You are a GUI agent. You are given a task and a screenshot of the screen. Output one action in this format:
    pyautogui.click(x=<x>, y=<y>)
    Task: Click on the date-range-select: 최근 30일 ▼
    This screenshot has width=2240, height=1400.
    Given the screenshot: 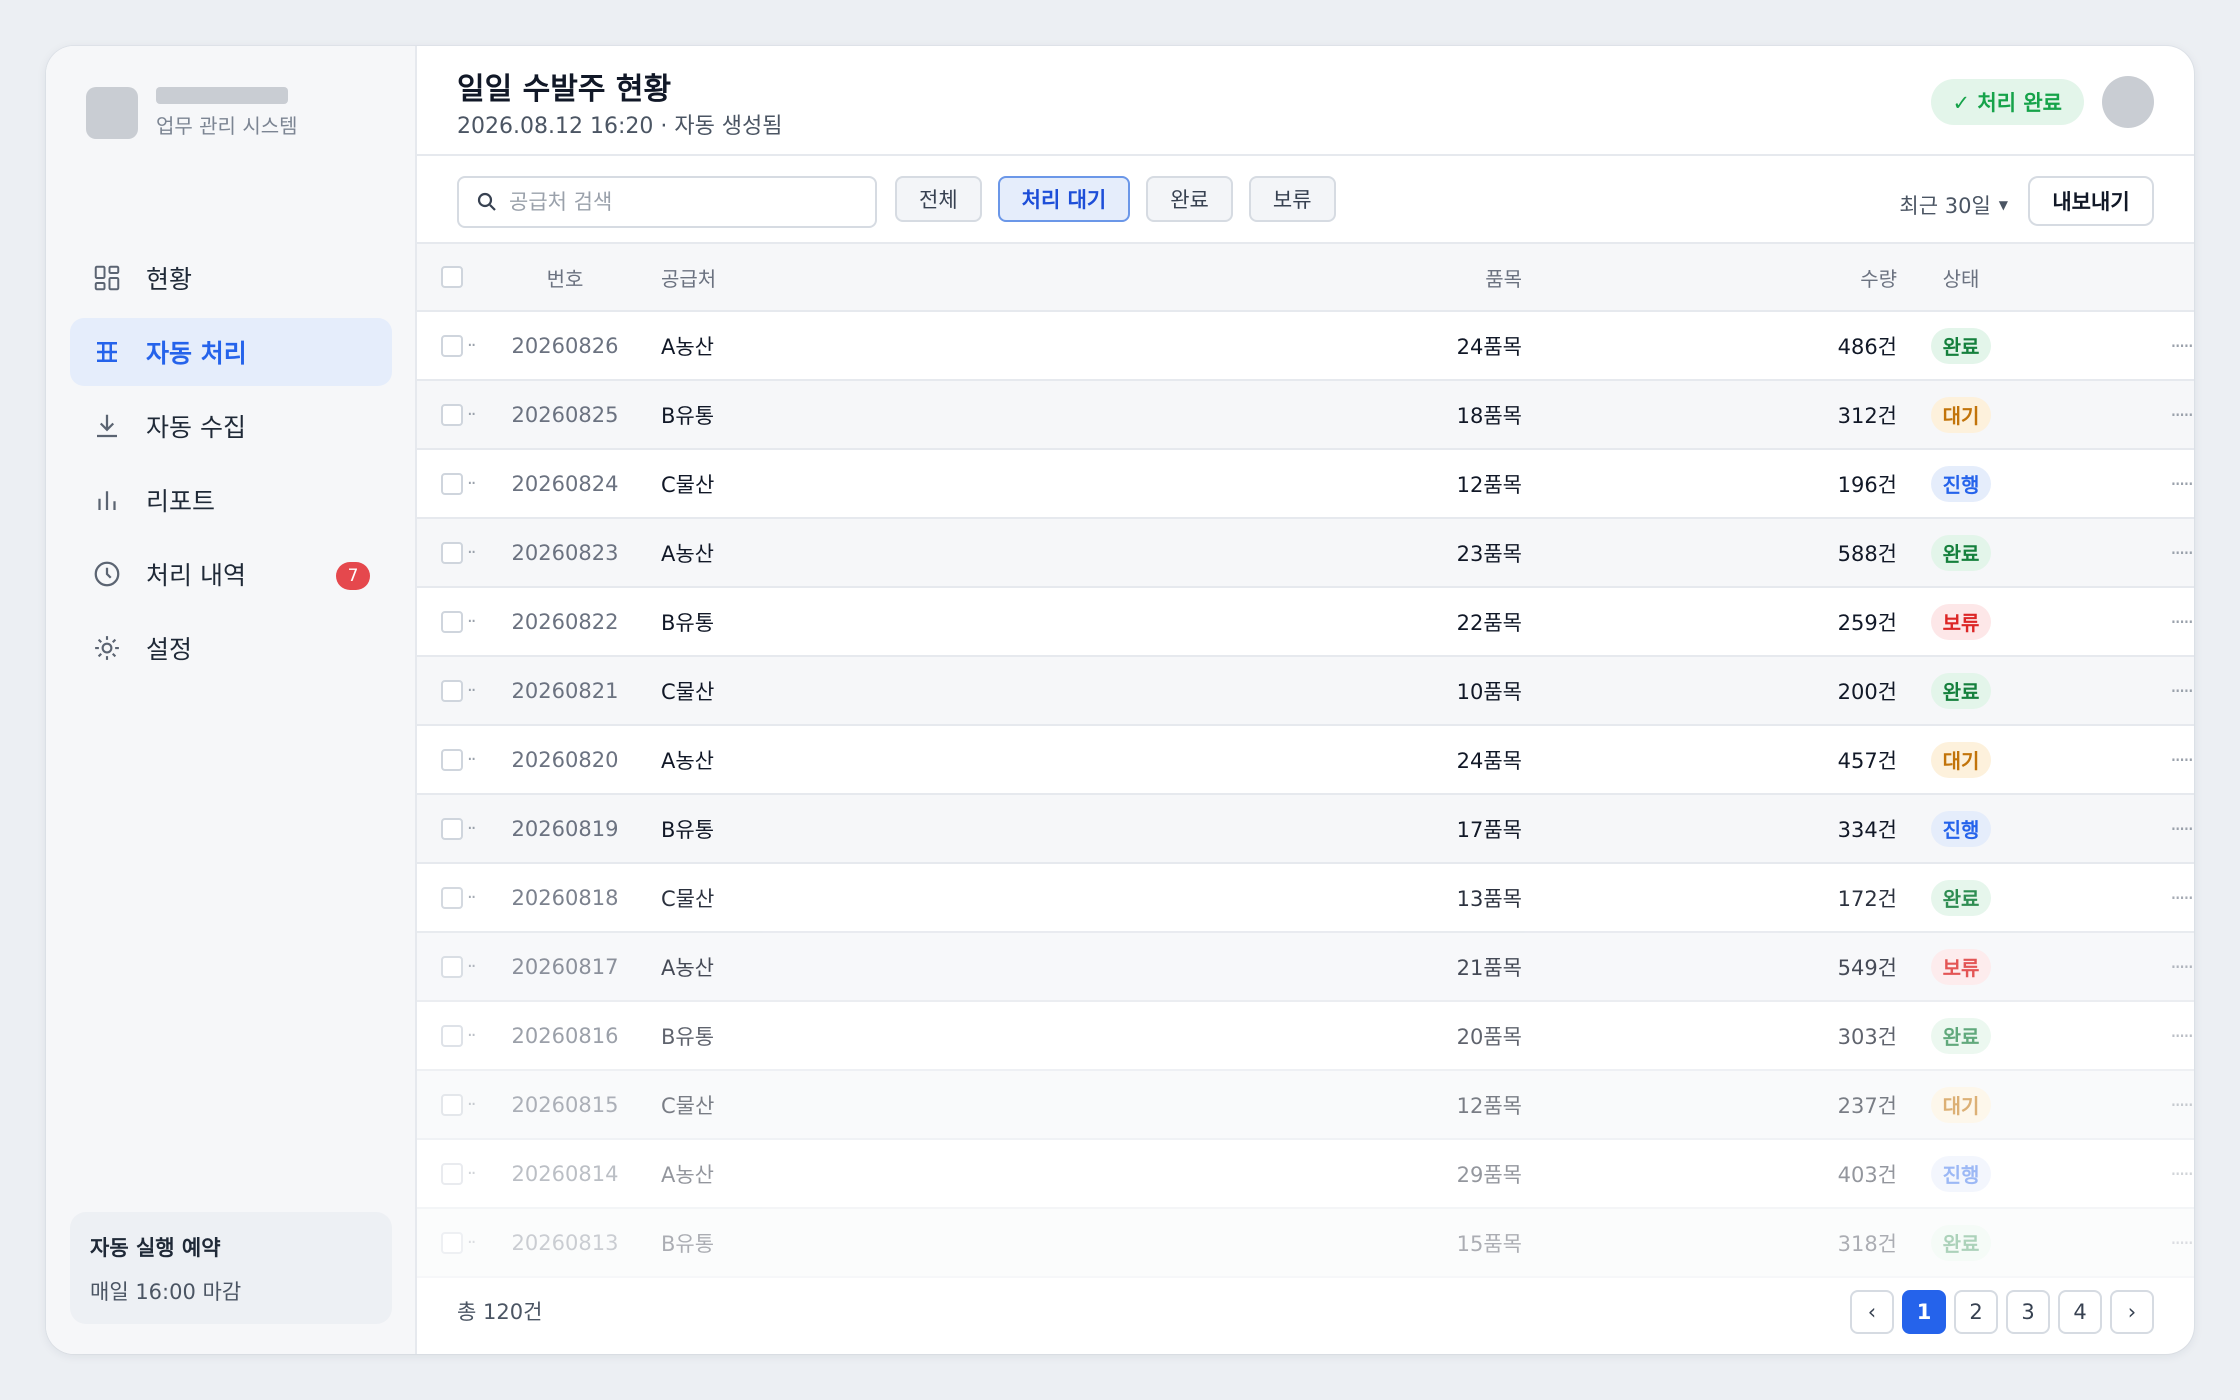 What is the action you would take?
    pyautogui.click(x=1953, y=205)
    